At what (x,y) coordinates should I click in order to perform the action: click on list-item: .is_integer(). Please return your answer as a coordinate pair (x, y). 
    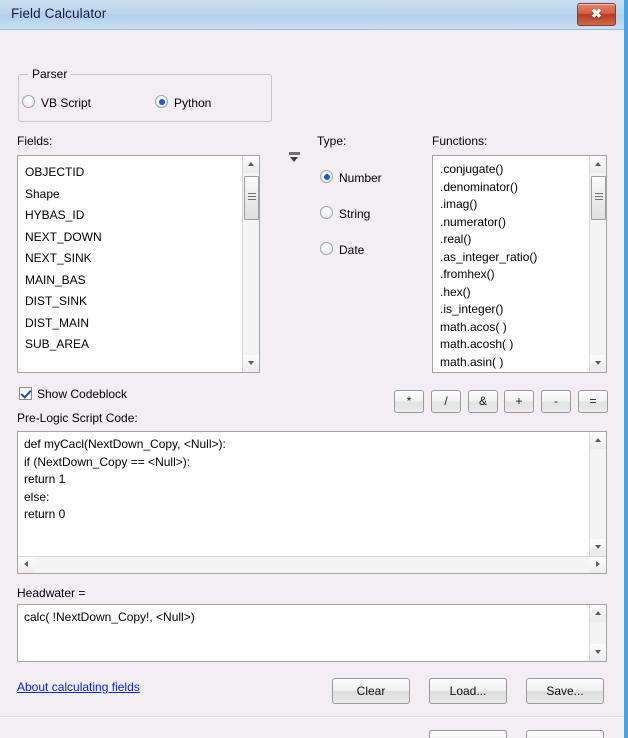
    Looking at the image, I should click on (514, 310).